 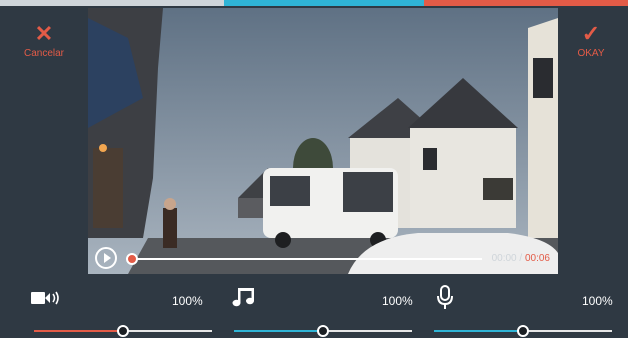 I want to click on music-volume-percent: 100%, so click(x=397, y=301).